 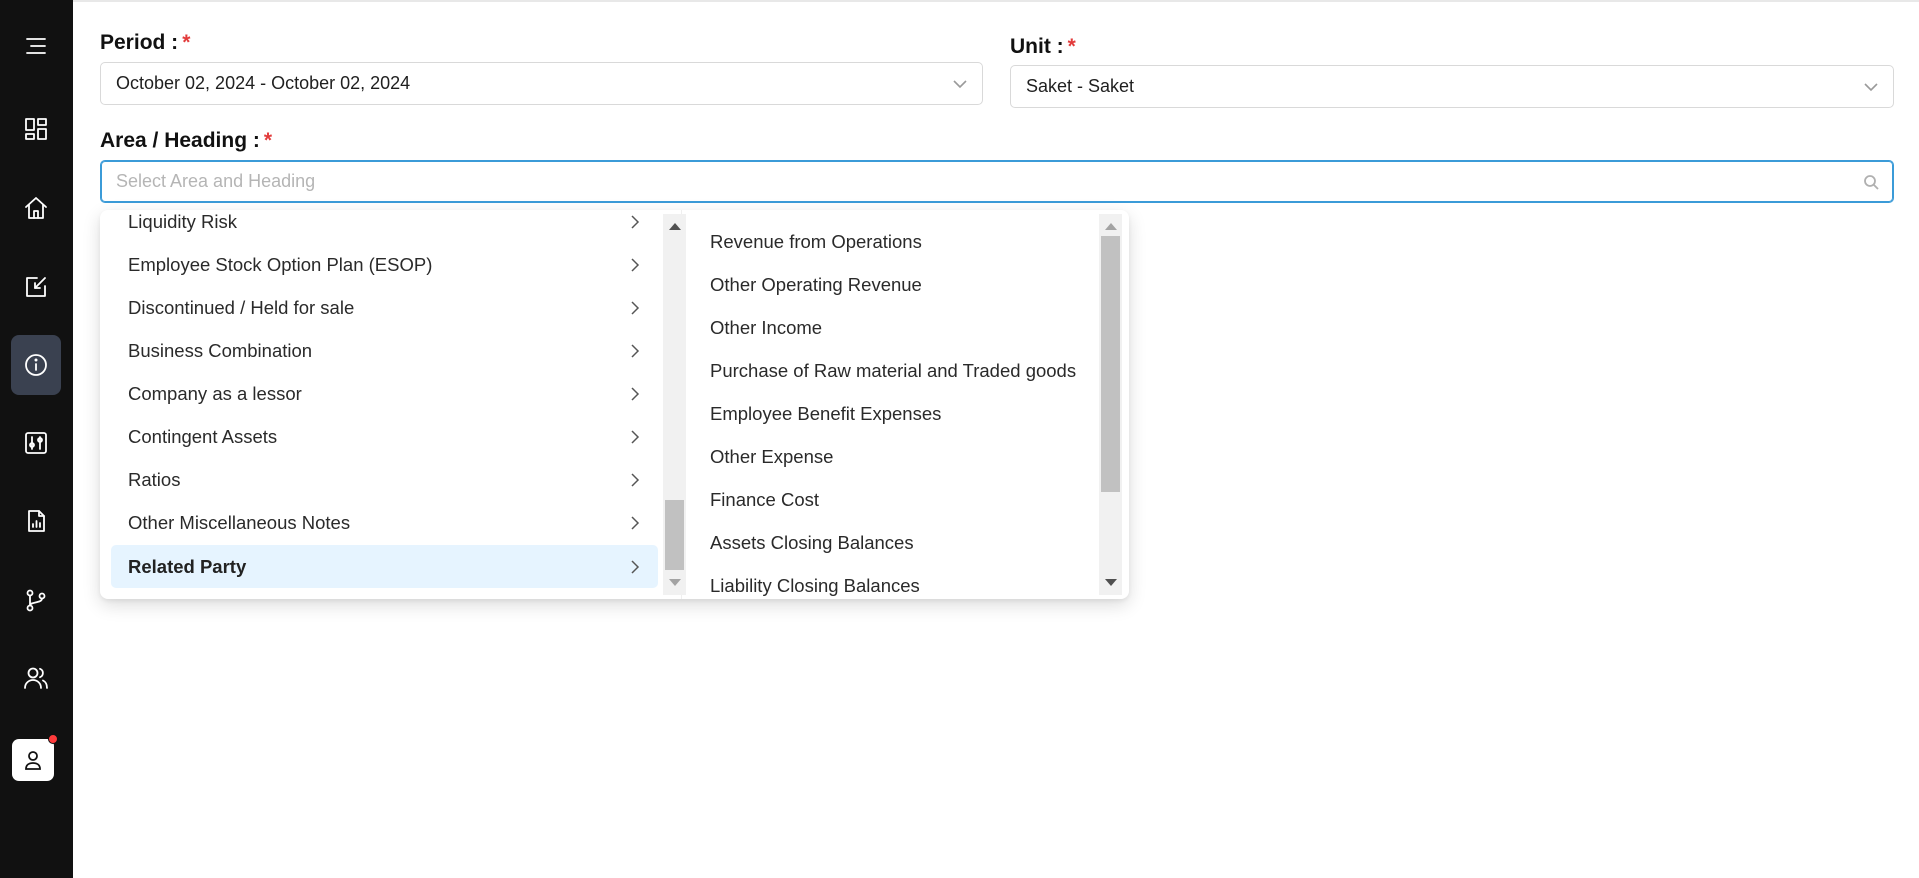 I want to click on sidebar-item-dashboard, so click(x=36, y=129).